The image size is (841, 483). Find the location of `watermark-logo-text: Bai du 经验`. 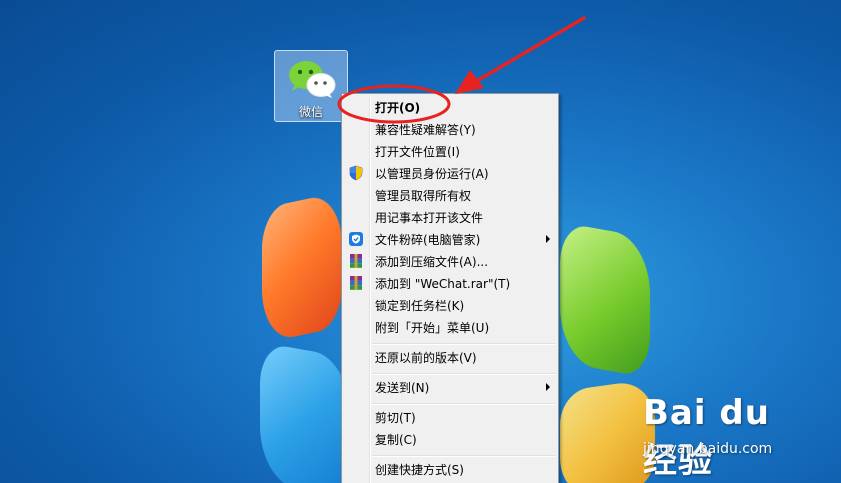

watermark-logo-text: Bai du 经验 is located at coordinates (706, 437).